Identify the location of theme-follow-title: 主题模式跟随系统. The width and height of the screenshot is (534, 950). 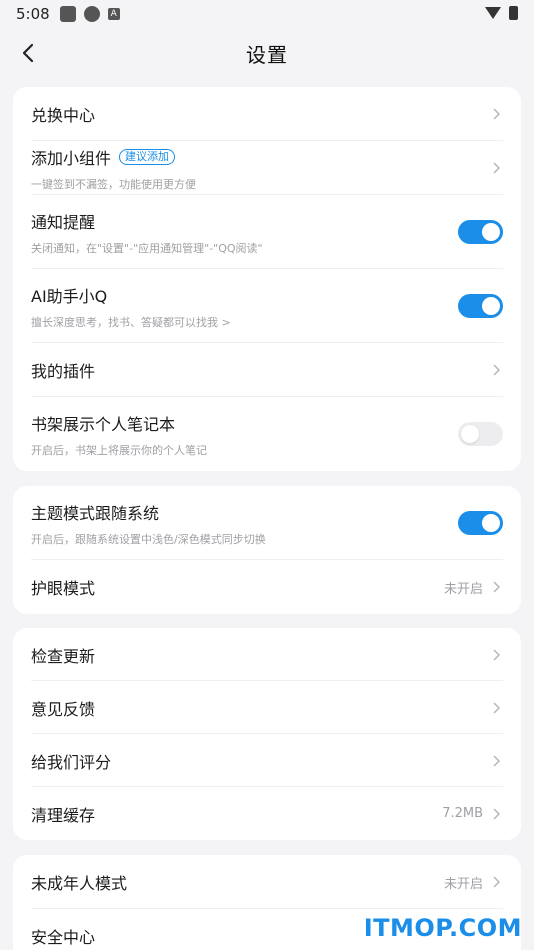
(95, 513).